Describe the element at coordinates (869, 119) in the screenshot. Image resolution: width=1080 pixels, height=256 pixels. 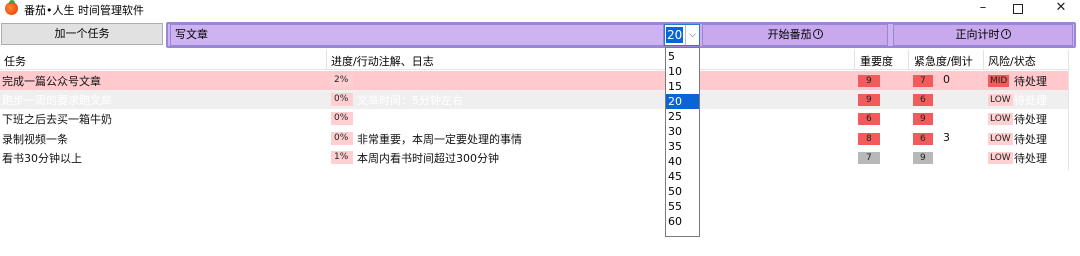
I see `importance-badge: 6` at that location.